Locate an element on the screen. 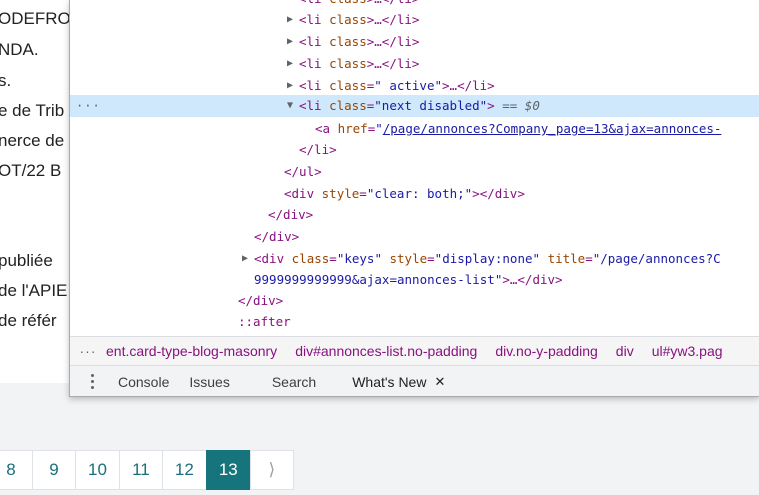 This screenshot has height=495, width=759. drawer-tabbar: Console Issues Search What's New ✕ is located at coordinates (414, 381).